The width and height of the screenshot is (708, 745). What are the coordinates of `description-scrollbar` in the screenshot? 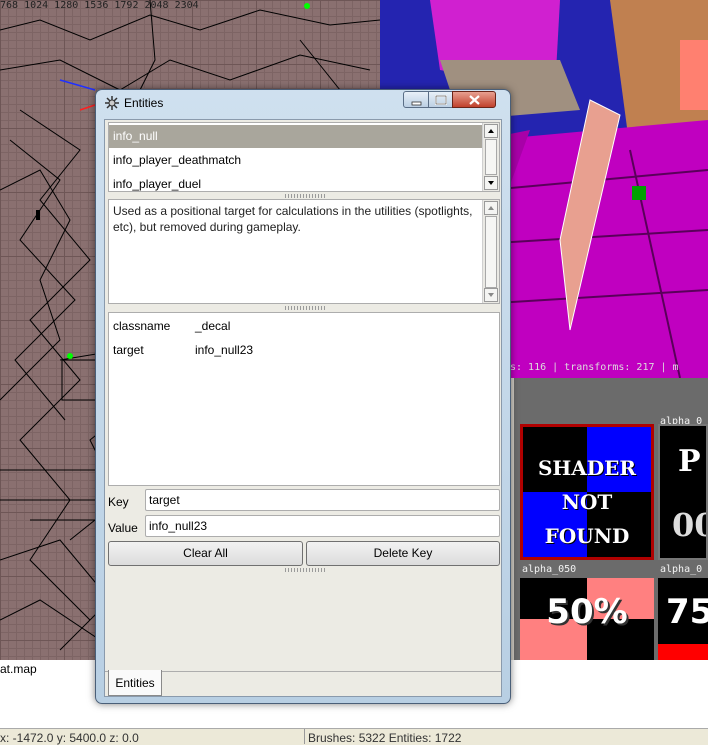 It's located at (490, 251).